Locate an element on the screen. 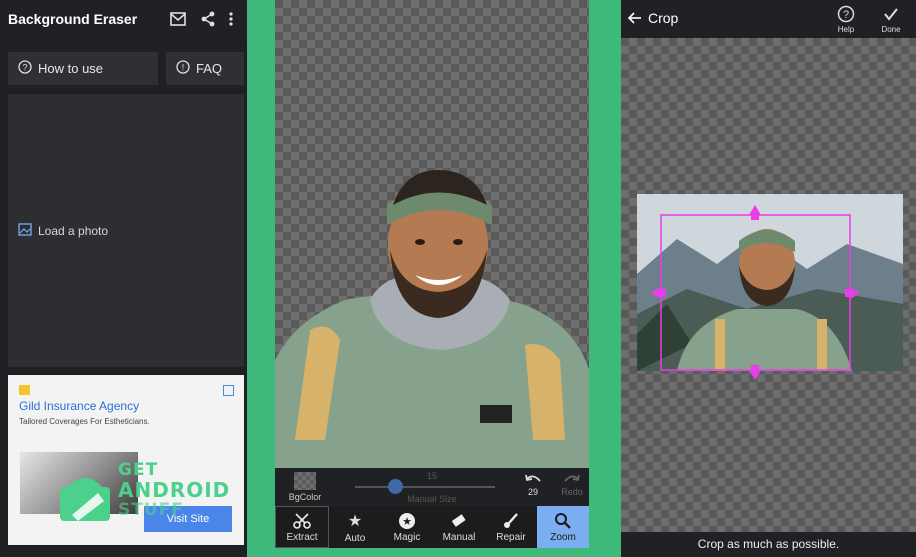 The height and width of the screenshot is (557, 916). watermark: GET ANDROID STUFF is located at coordinates (158, 495).